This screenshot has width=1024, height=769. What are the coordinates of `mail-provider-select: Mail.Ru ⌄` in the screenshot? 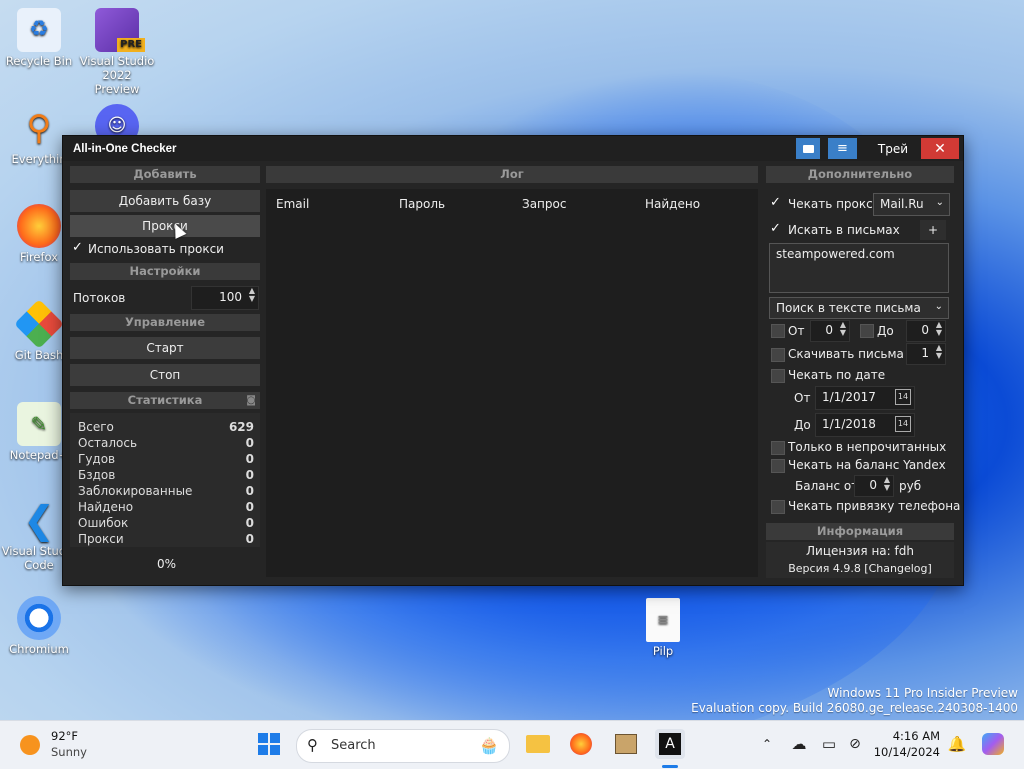 It's located at (911, 204).